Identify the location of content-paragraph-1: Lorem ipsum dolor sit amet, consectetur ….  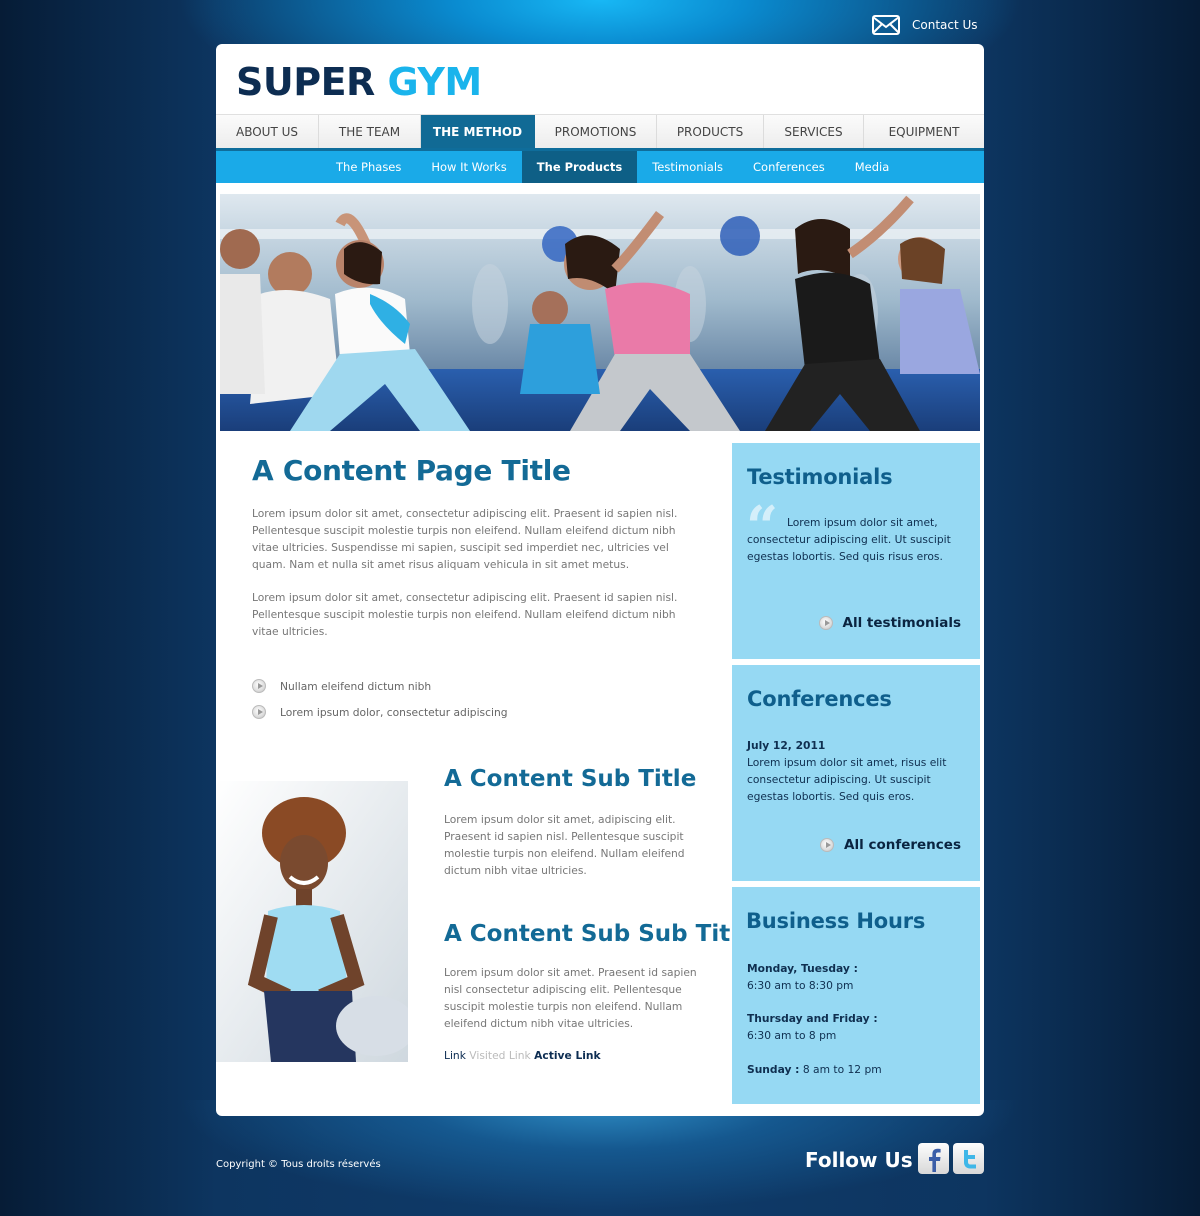
(465, 539).